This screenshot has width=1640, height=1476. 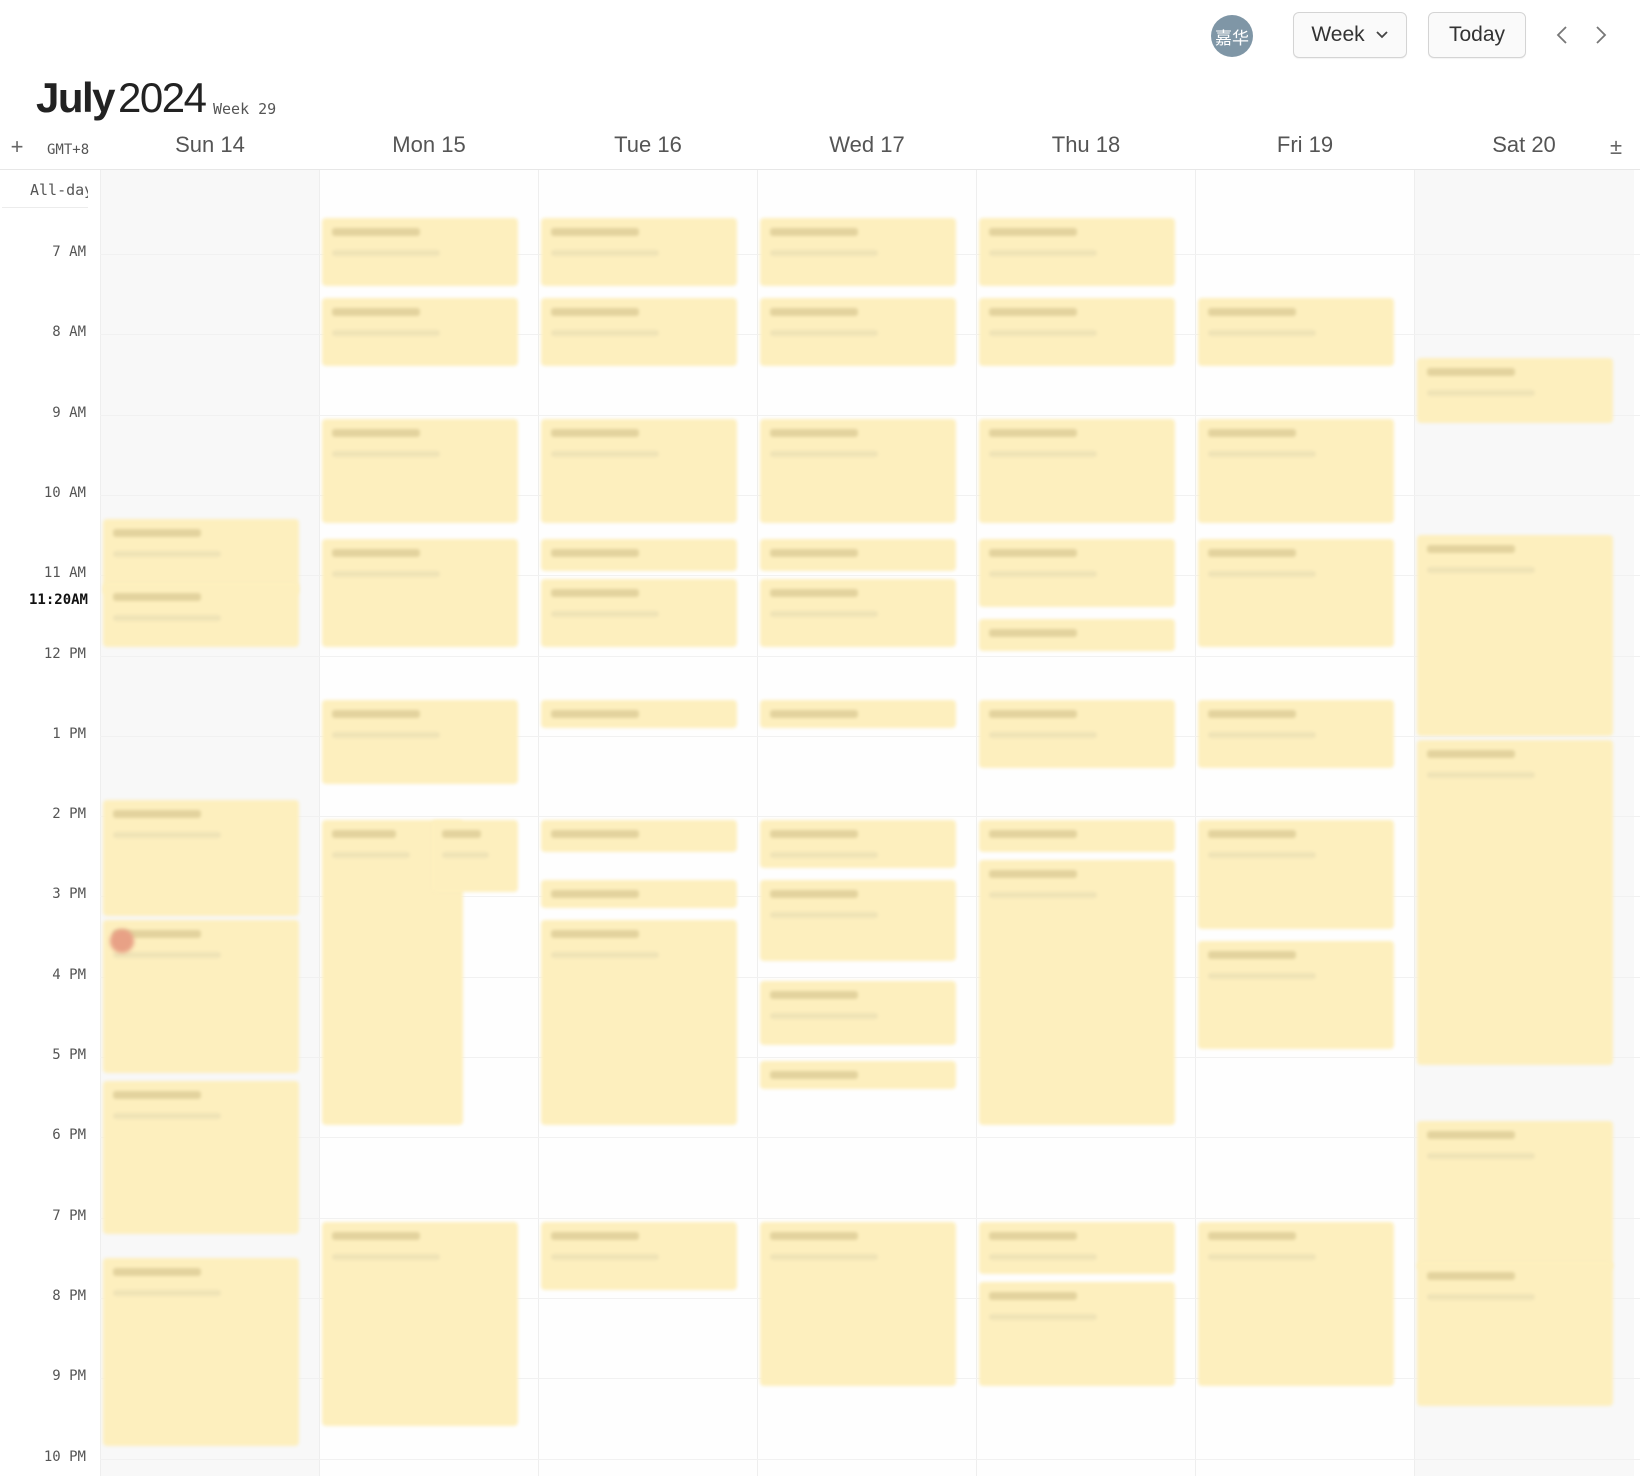 What do you see at coordinates (1086, 145) in the screenshot?
I see `day-header: Thu 18` at bounding box center [1086, 145].